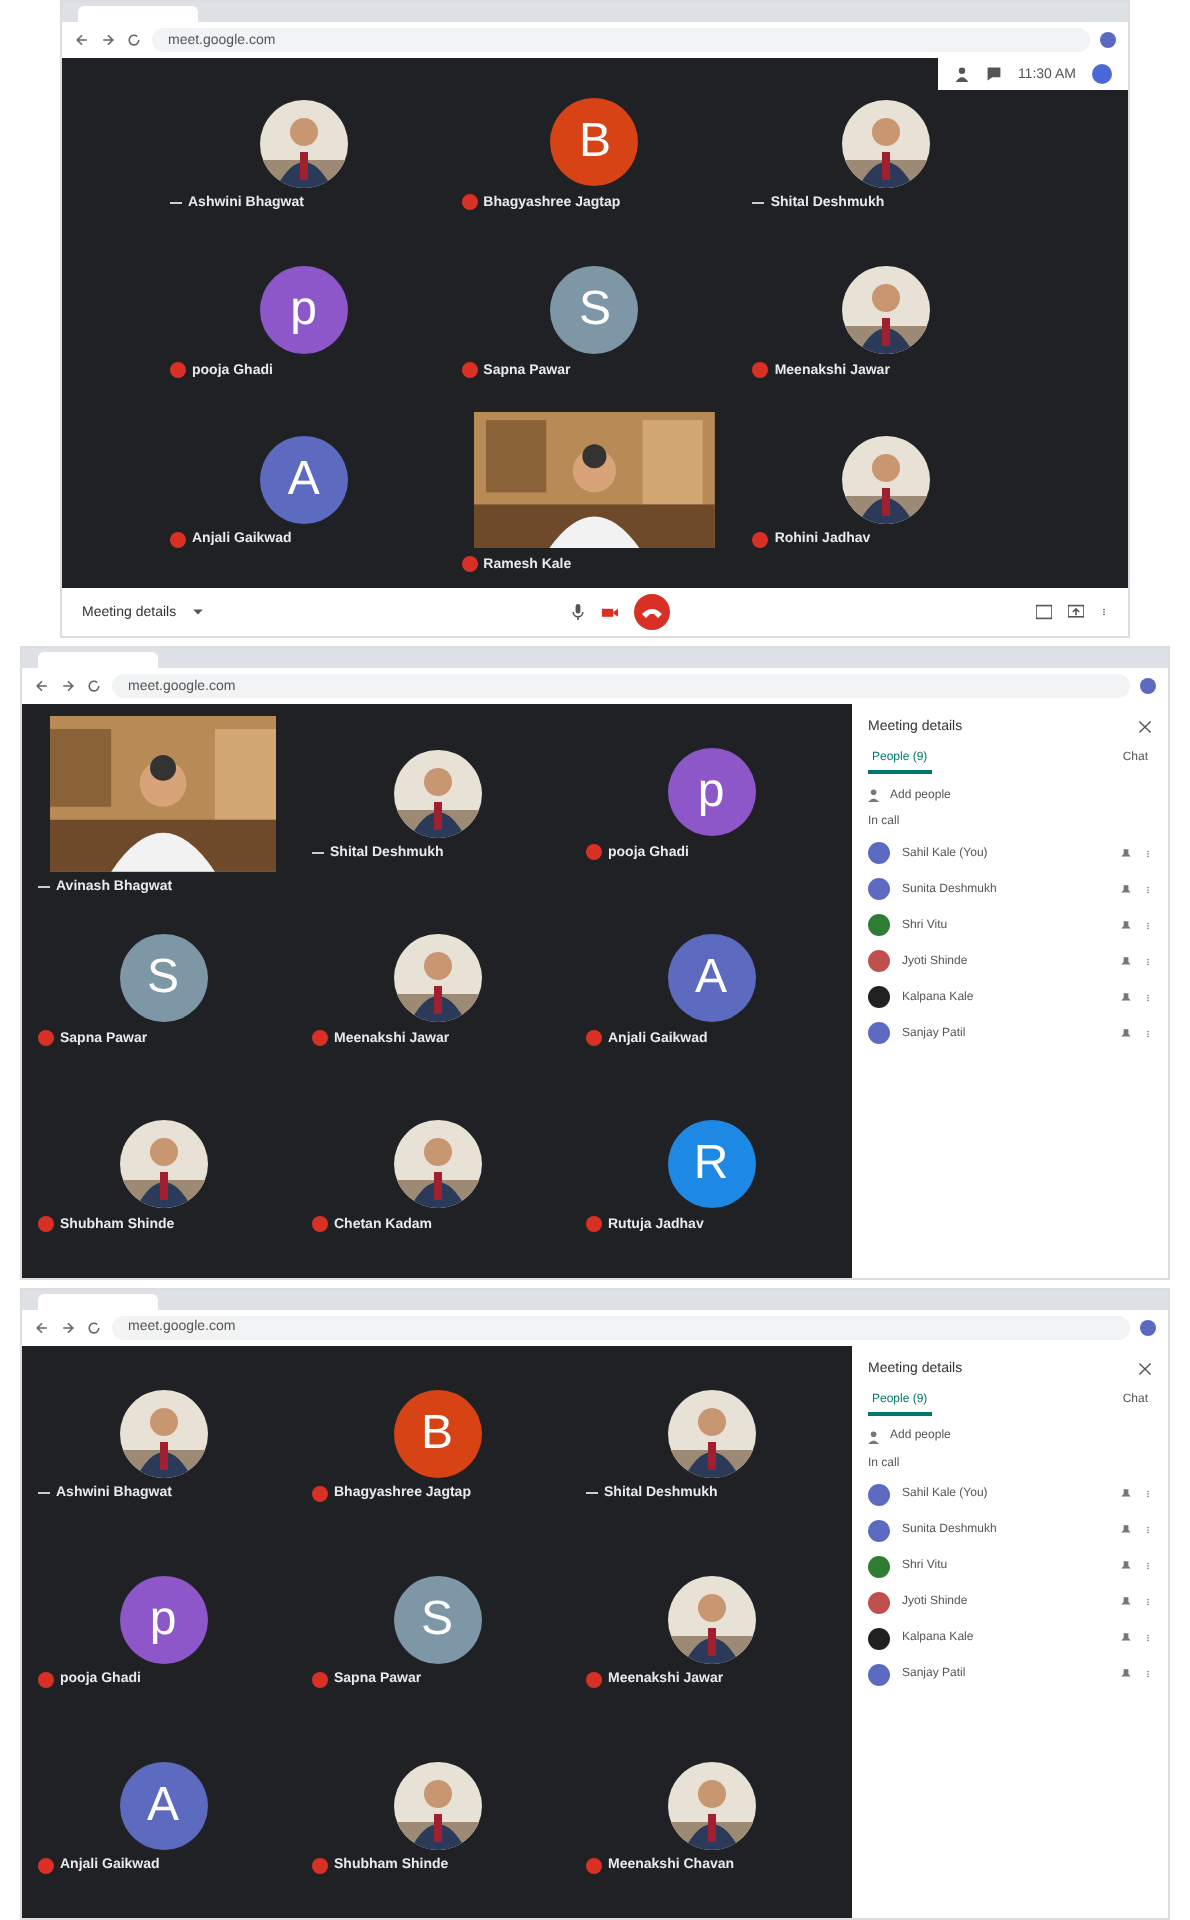 The height and width of the screenshot is (1920, 1190). I want to click on people-icon, so click(961, 74).